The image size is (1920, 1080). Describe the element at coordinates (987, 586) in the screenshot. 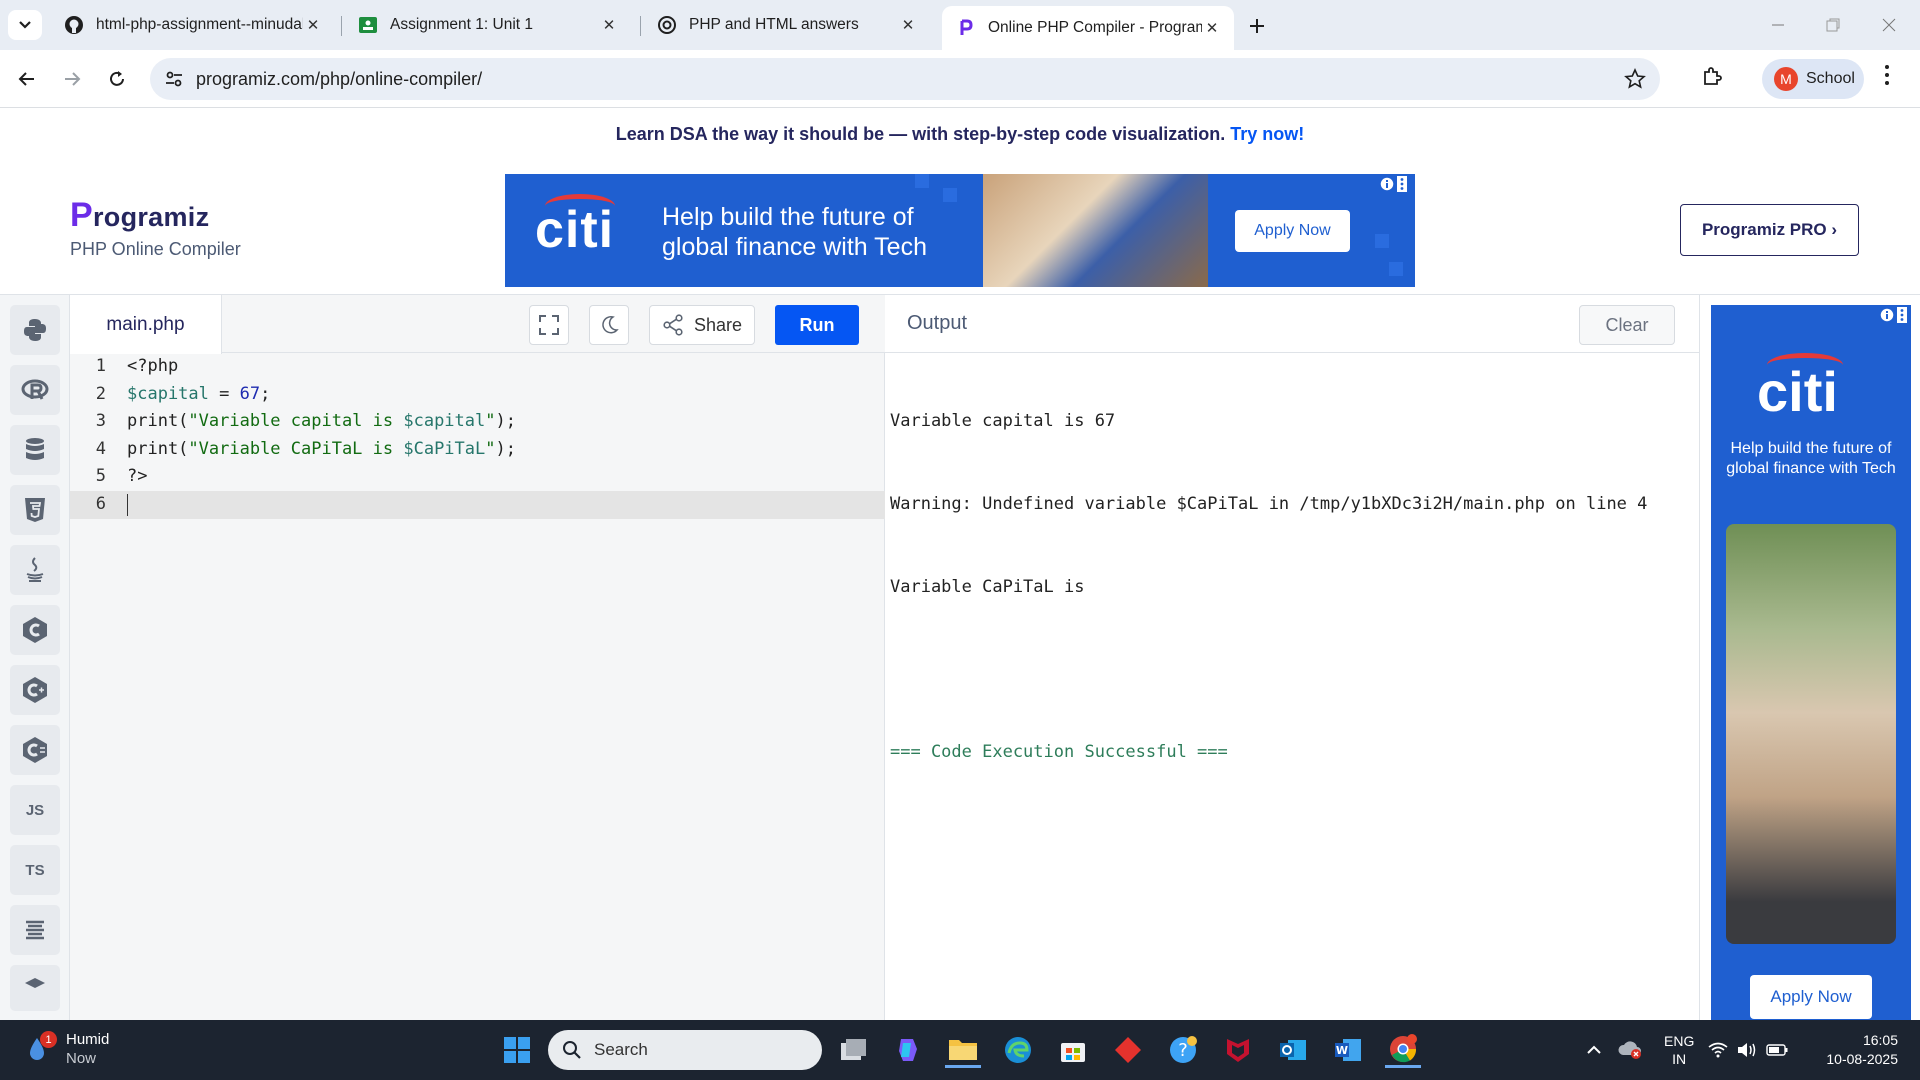

I see `output-line: Variable CaPiTaL is` at that location.